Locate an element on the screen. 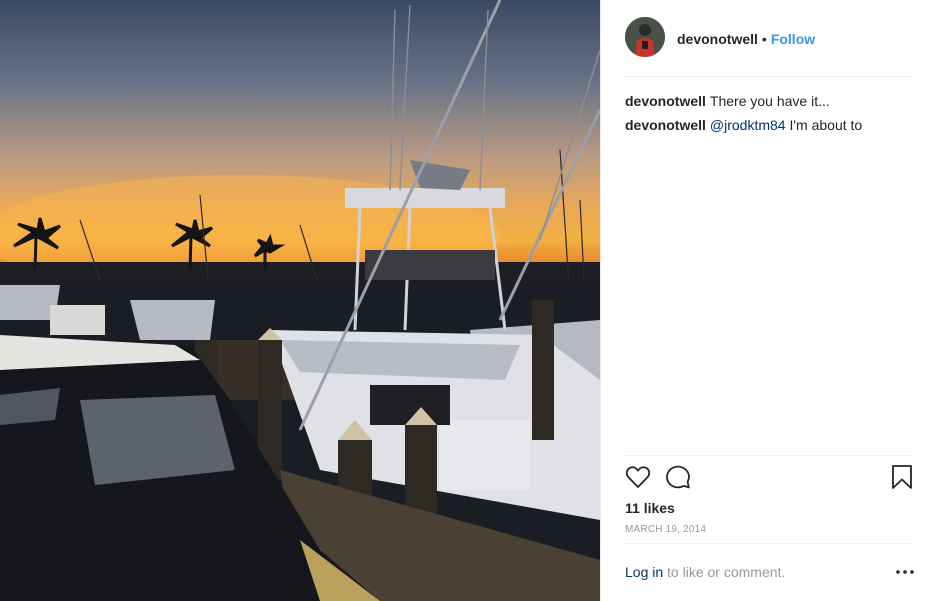 The height and width of the screenshot is (601, 936). avatar-image is located at coordinates (645, 37).